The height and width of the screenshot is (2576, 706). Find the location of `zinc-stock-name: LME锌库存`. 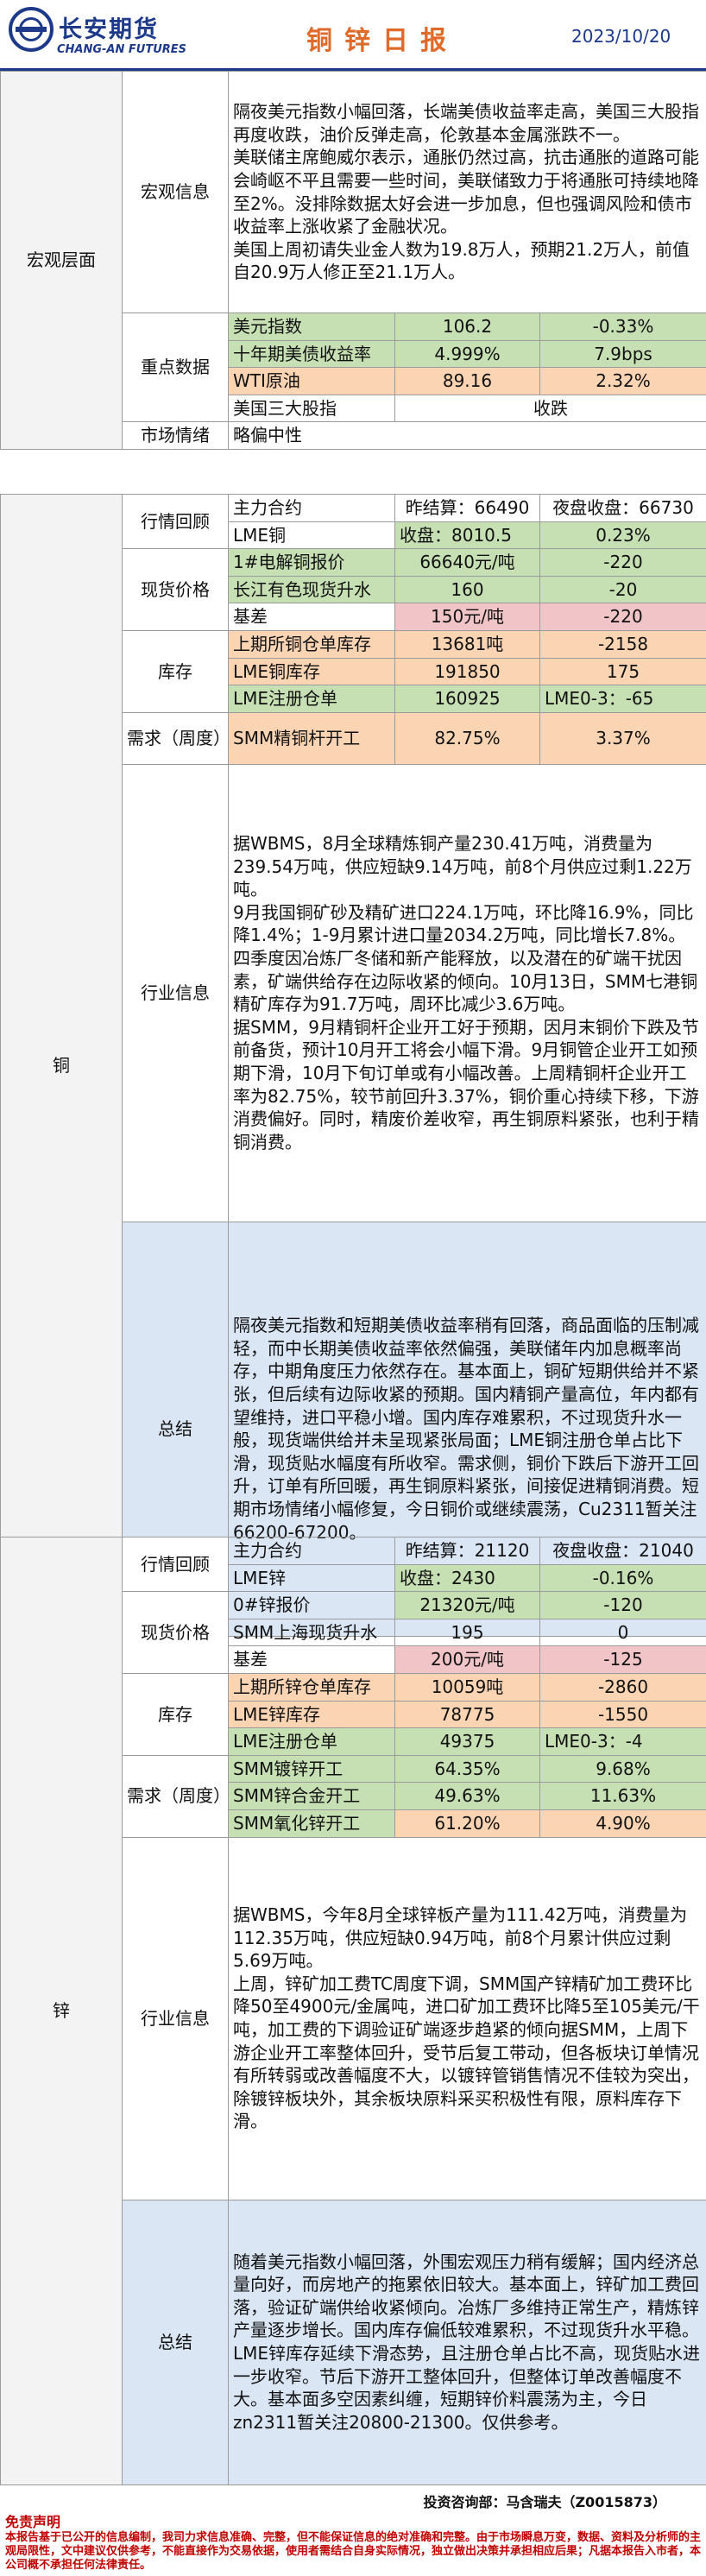

zinc-stock-name: LME锌库存 is located at coordinates (311, 1714).